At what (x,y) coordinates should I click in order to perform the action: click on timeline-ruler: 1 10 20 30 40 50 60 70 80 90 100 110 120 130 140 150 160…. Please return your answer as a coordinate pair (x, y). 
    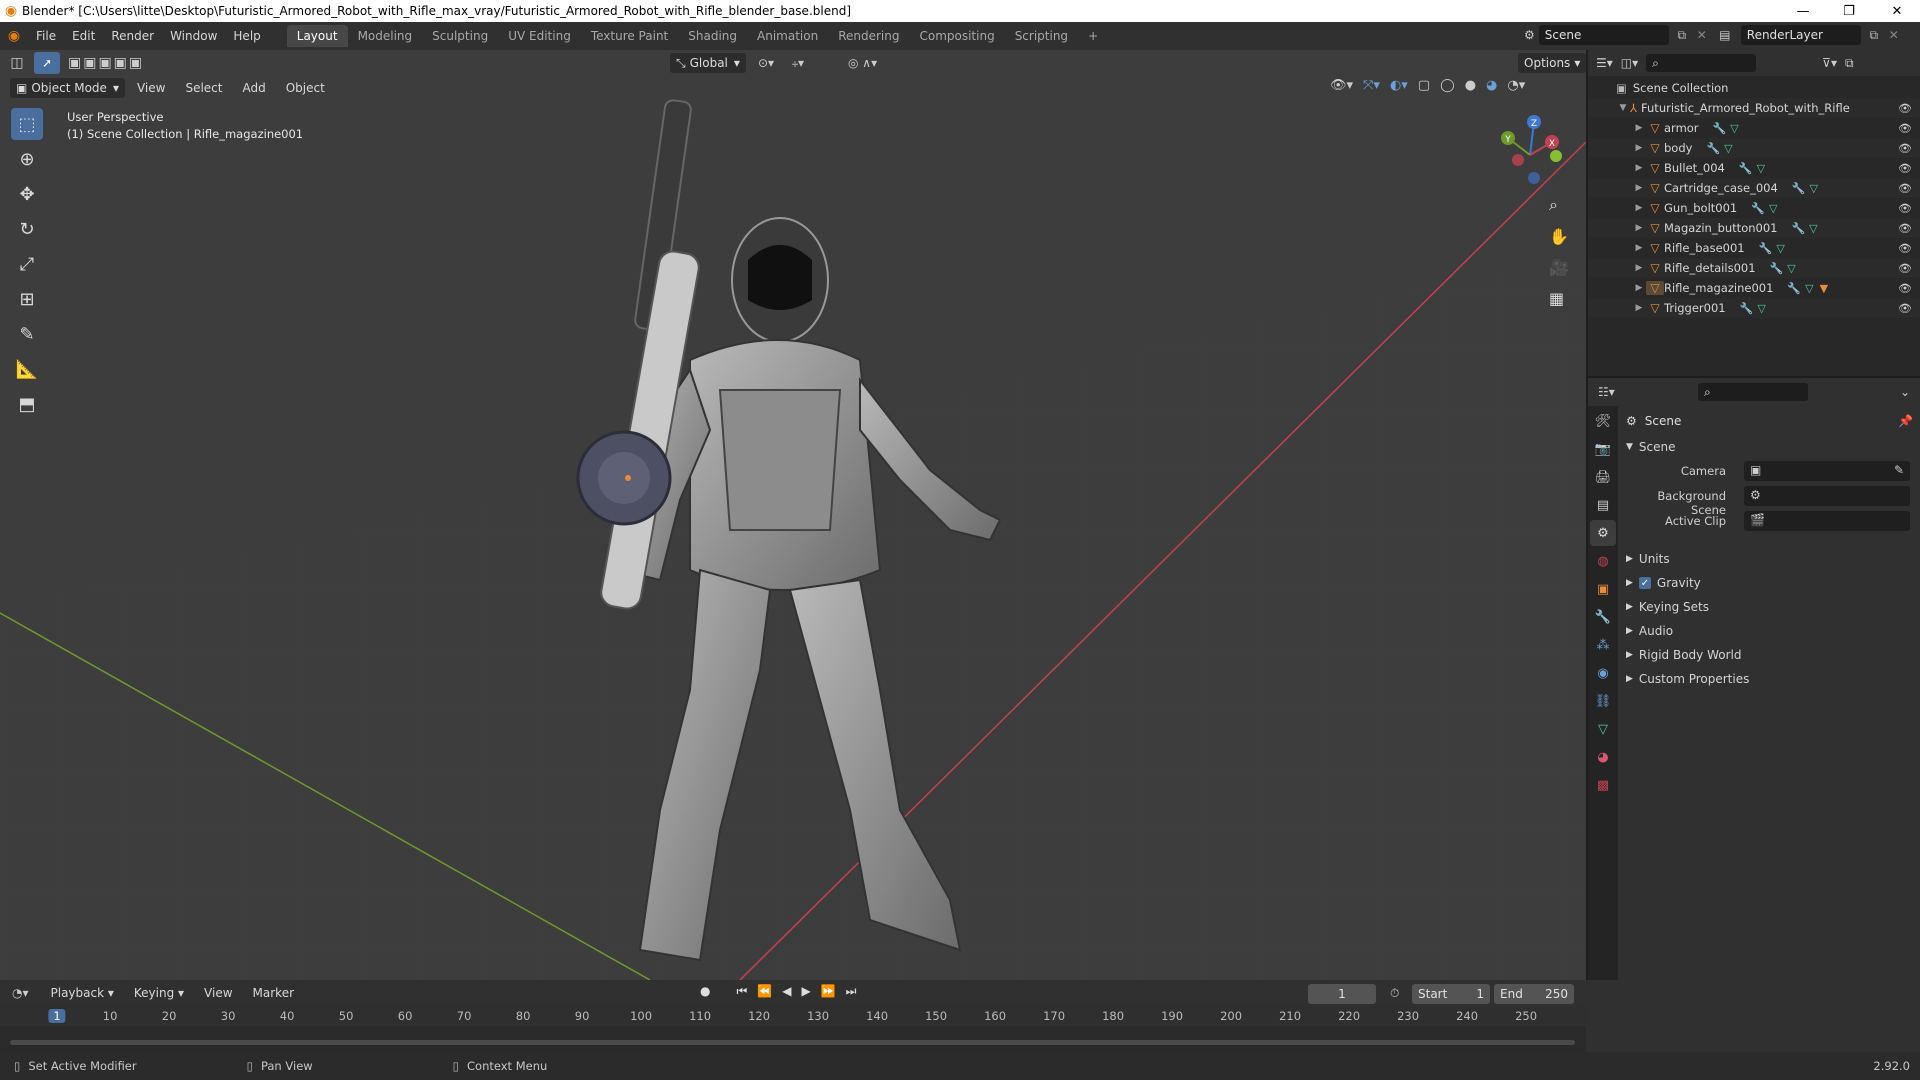
    Looking at the image, I should click on (793, 1029).